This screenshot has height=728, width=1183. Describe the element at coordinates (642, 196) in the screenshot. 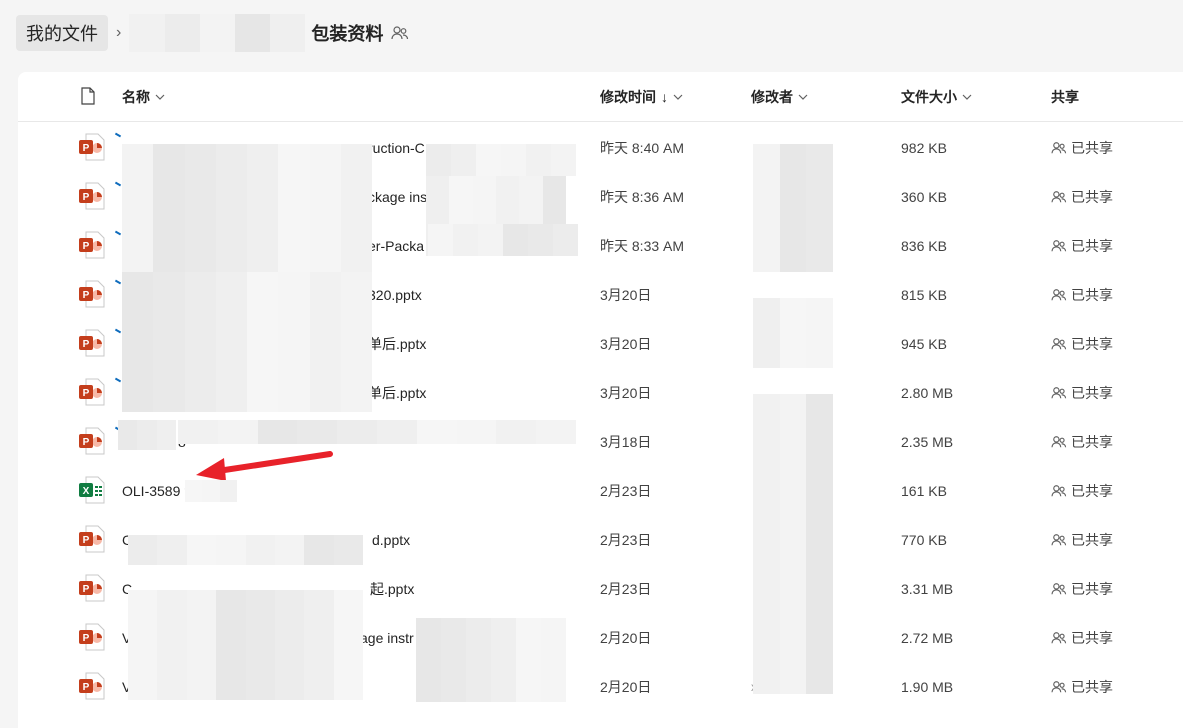

I see `modified-date: 昨天 8:36 AM` at that location.